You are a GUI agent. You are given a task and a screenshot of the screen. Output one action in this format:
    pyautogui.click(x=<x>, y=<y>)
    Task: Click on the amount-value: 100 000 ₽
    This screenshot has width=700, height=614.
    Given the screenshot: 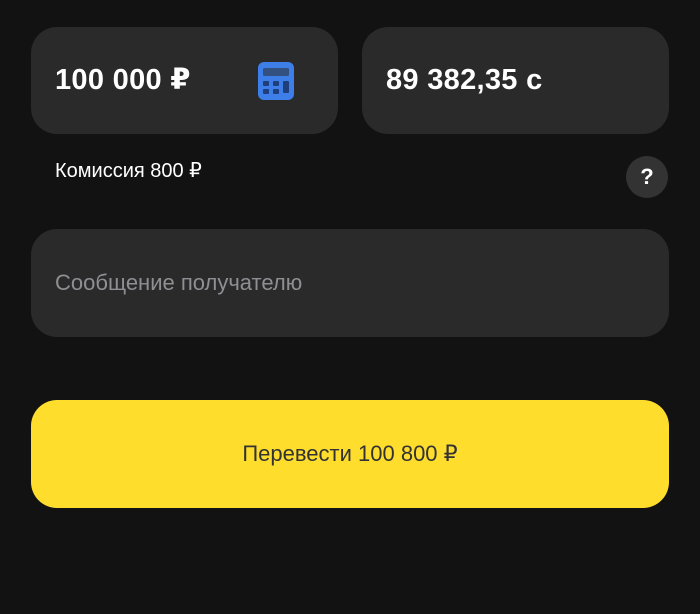 What is the action you would take?
    pyautogui.click(x=123, y=80)
    